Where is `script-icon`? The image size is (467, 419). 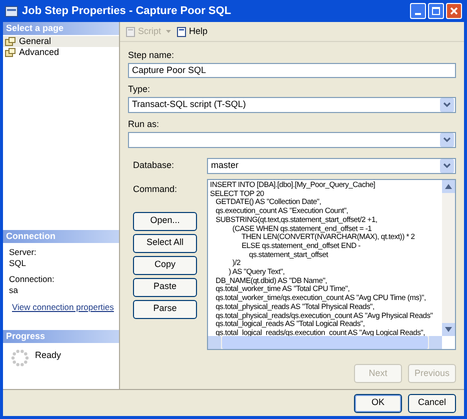 script-icon is located at coordinates (131, 31).